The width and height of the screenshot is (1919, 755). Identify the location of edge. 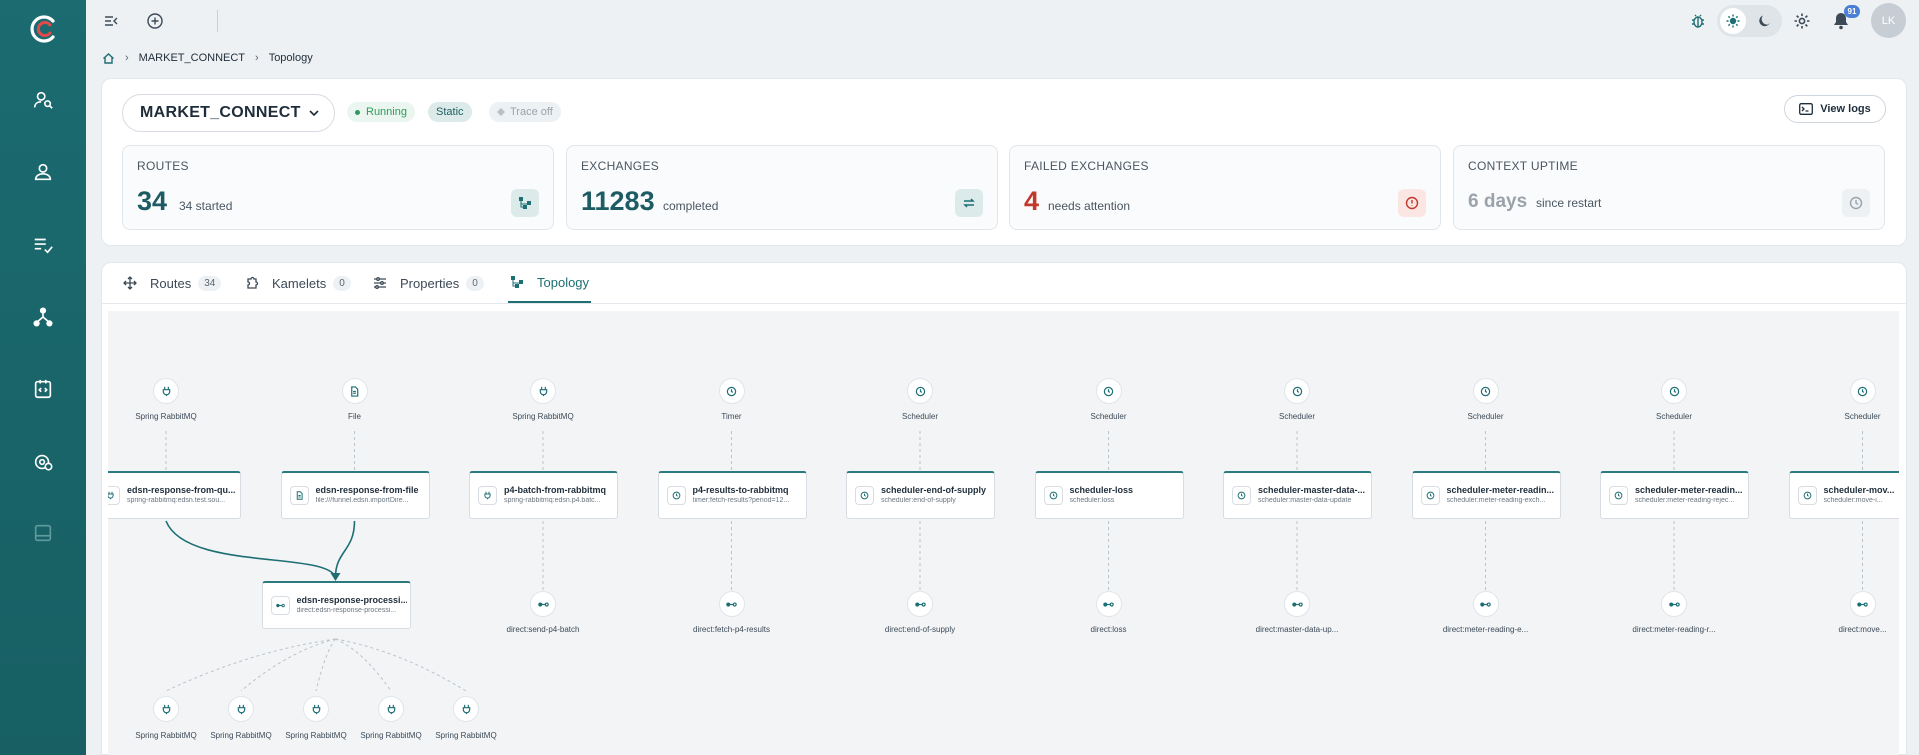
(345, 549).